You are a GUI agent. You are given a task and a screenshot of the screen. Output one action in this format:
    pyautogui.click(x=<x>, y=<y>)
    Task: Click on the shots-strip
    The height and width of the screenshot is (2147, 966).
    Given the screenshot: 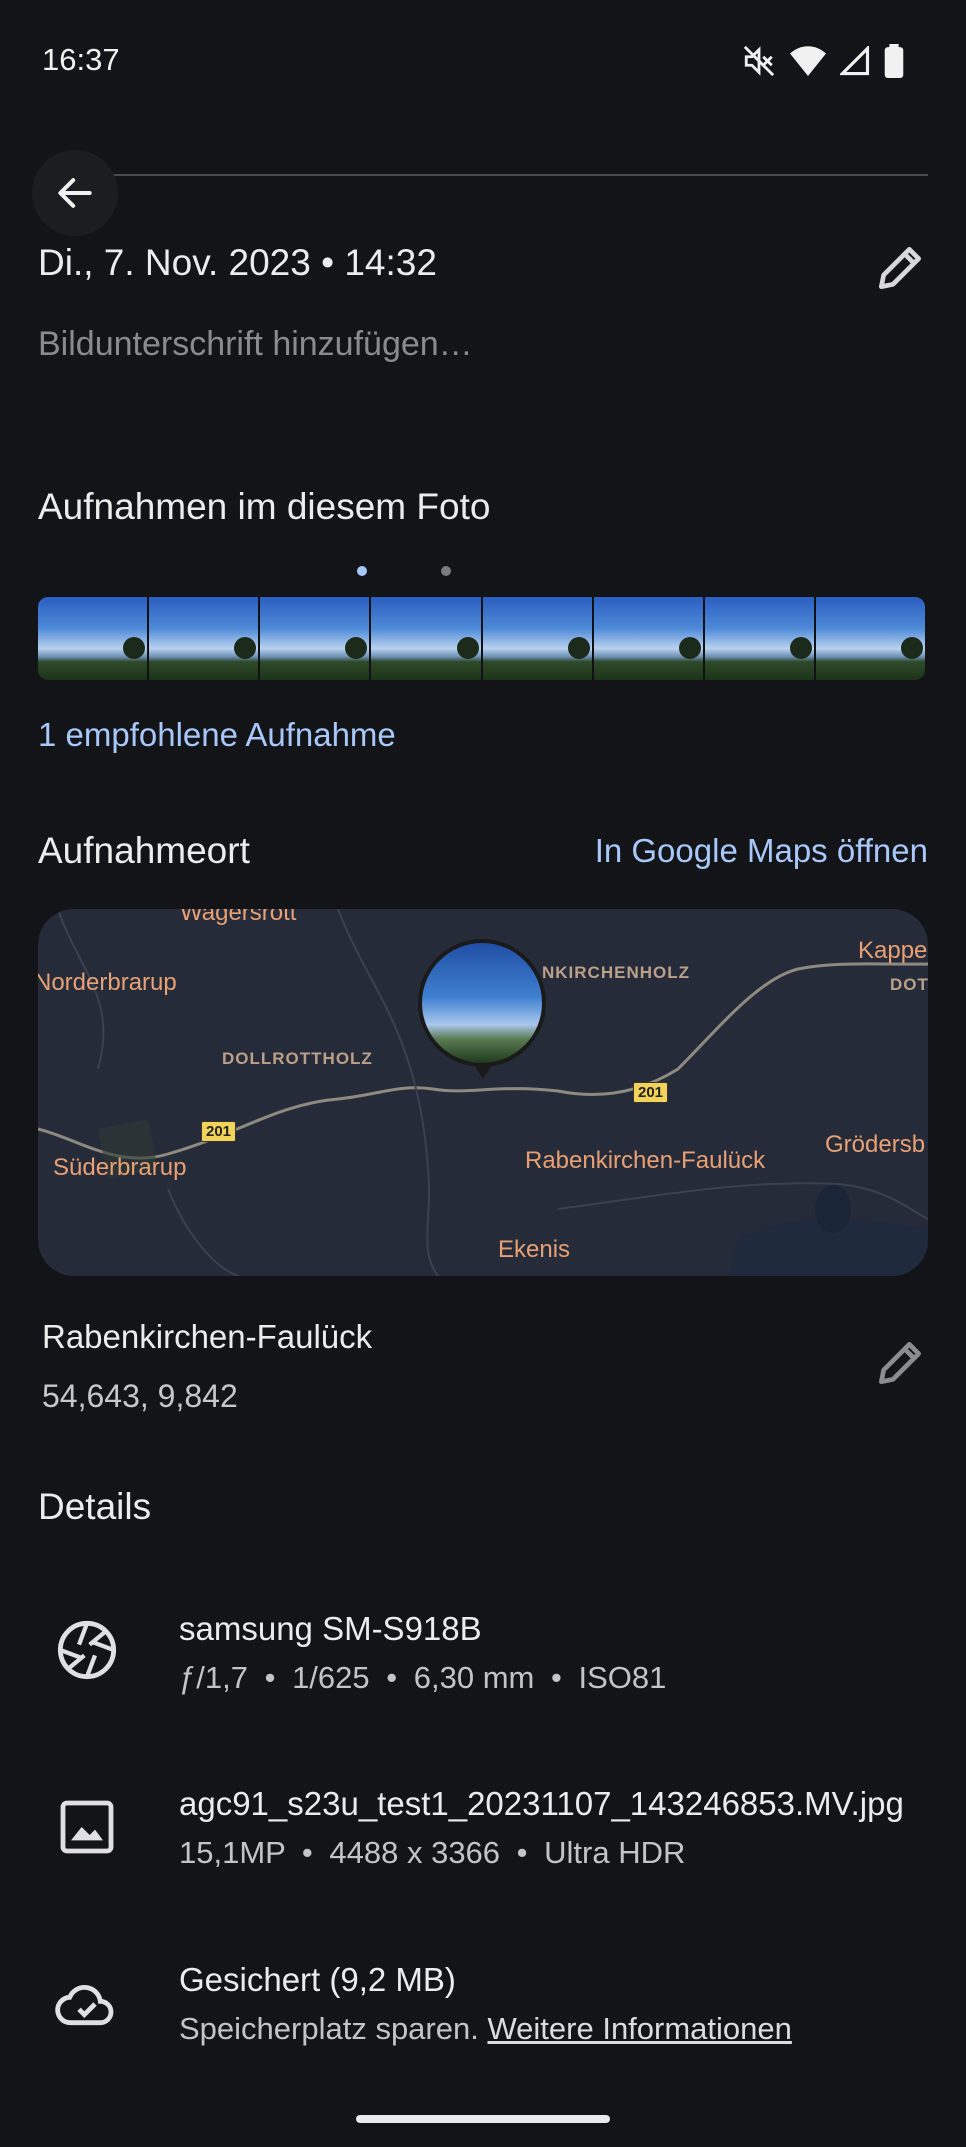 What is the action you would take?
    pyautogui.click(x=481, y=638)
    